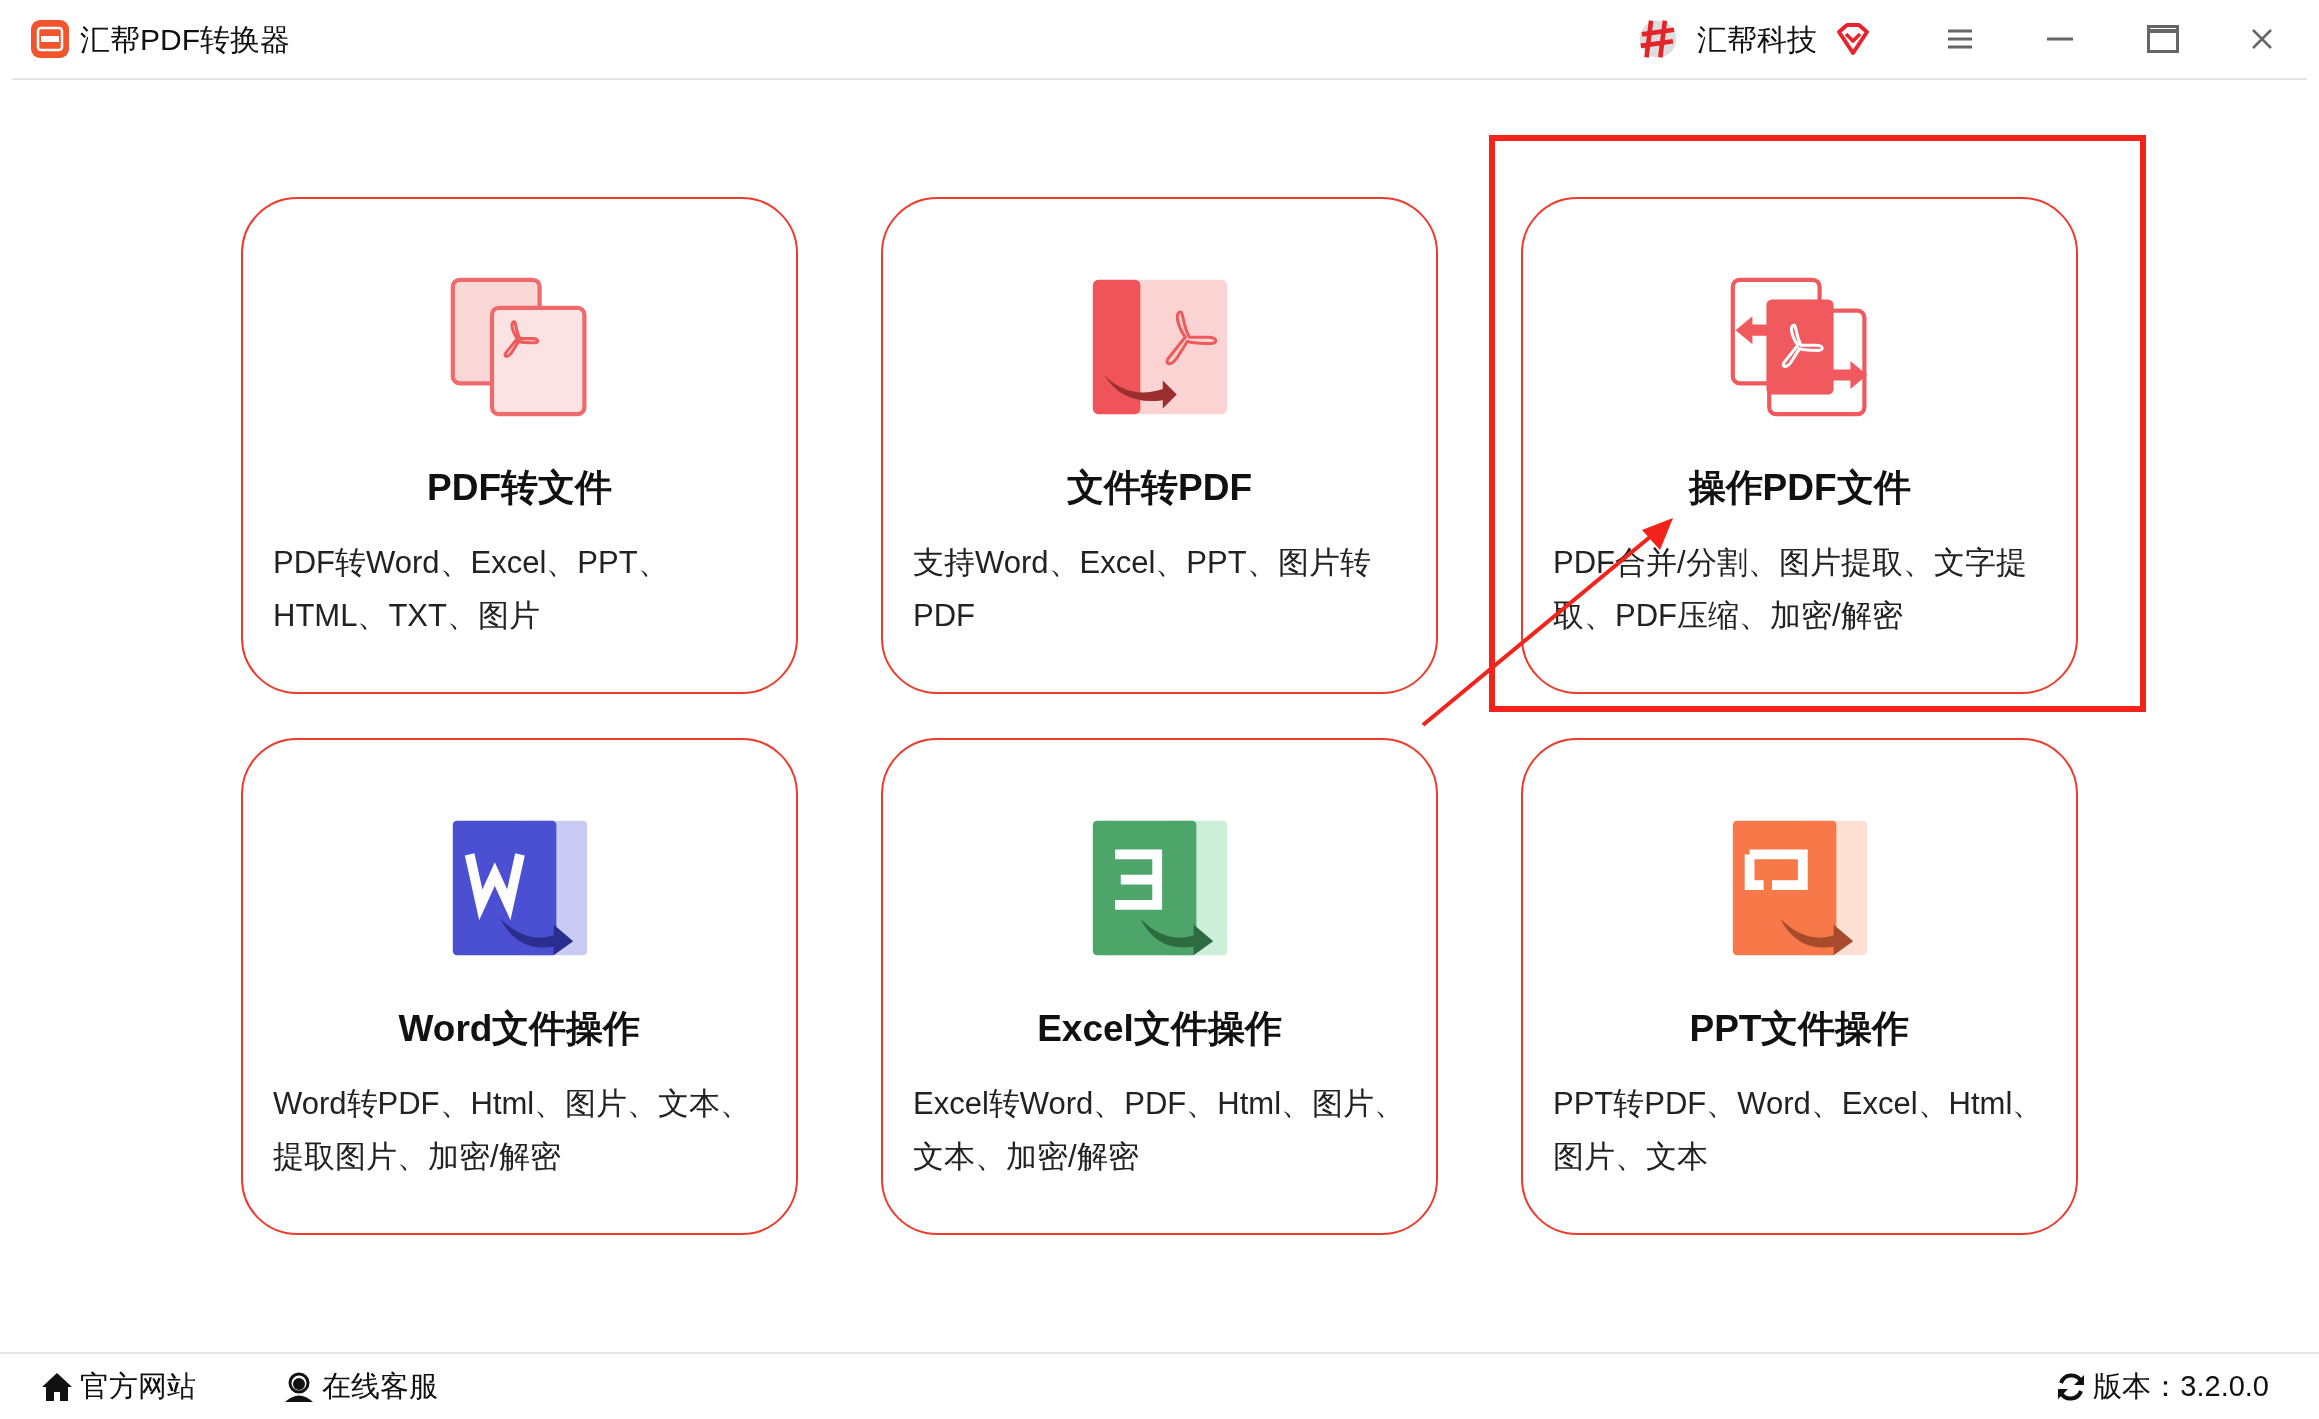  What do you see at coordinates (185, 39) in the screenshot?
I see `window-title: 汇帮PDF转换器` at bounding box center [185, 39].